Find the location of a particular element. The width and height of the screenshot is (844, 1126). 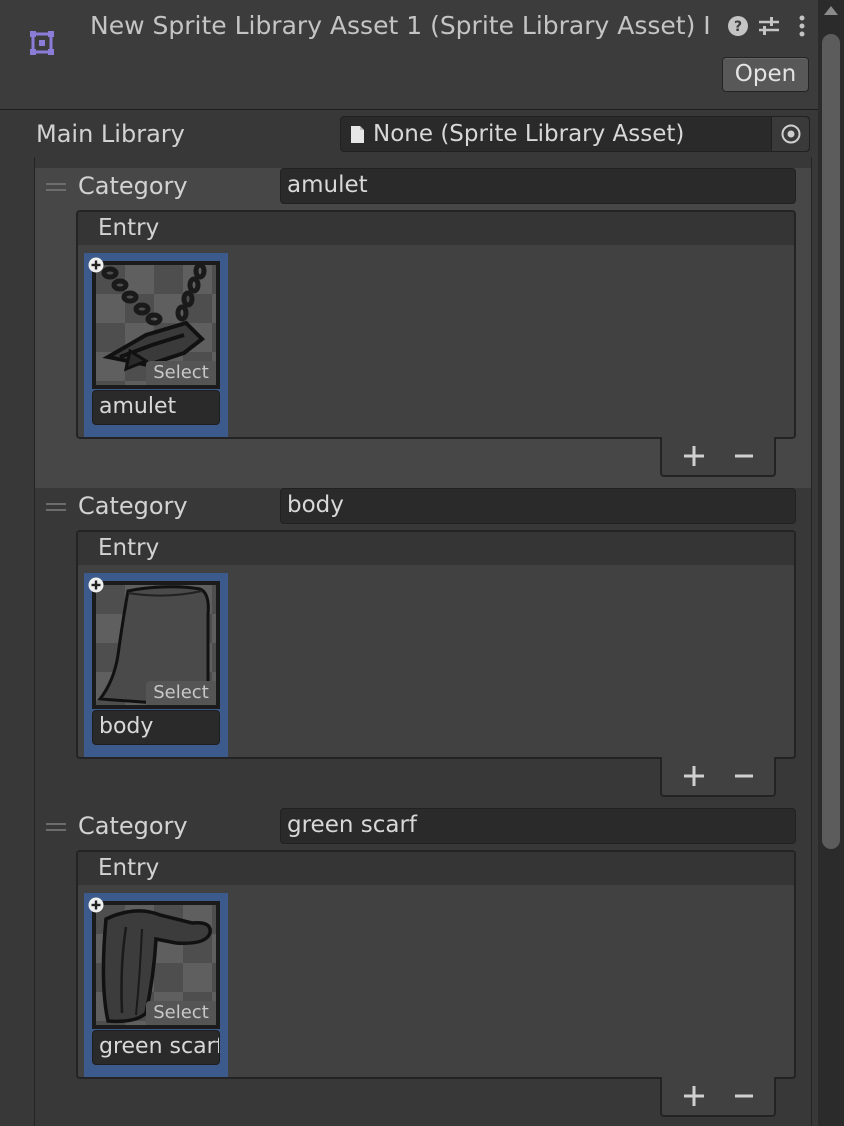

category-name-input: body is located at coordinates (538, 506).